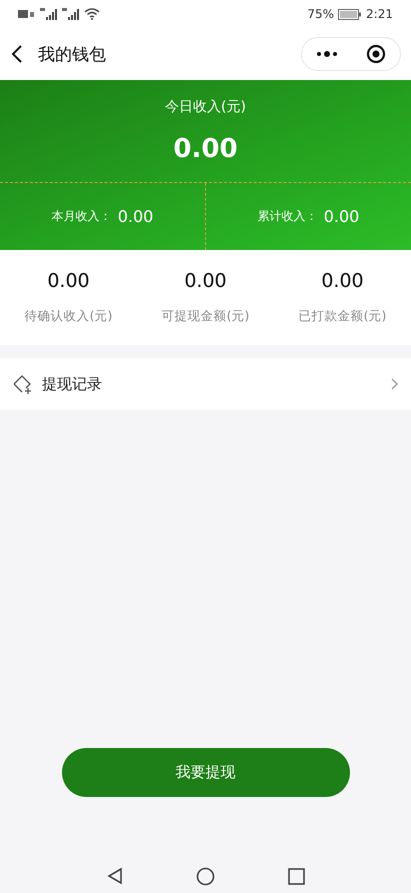  I want to click on back-icon, so click(17, 54).